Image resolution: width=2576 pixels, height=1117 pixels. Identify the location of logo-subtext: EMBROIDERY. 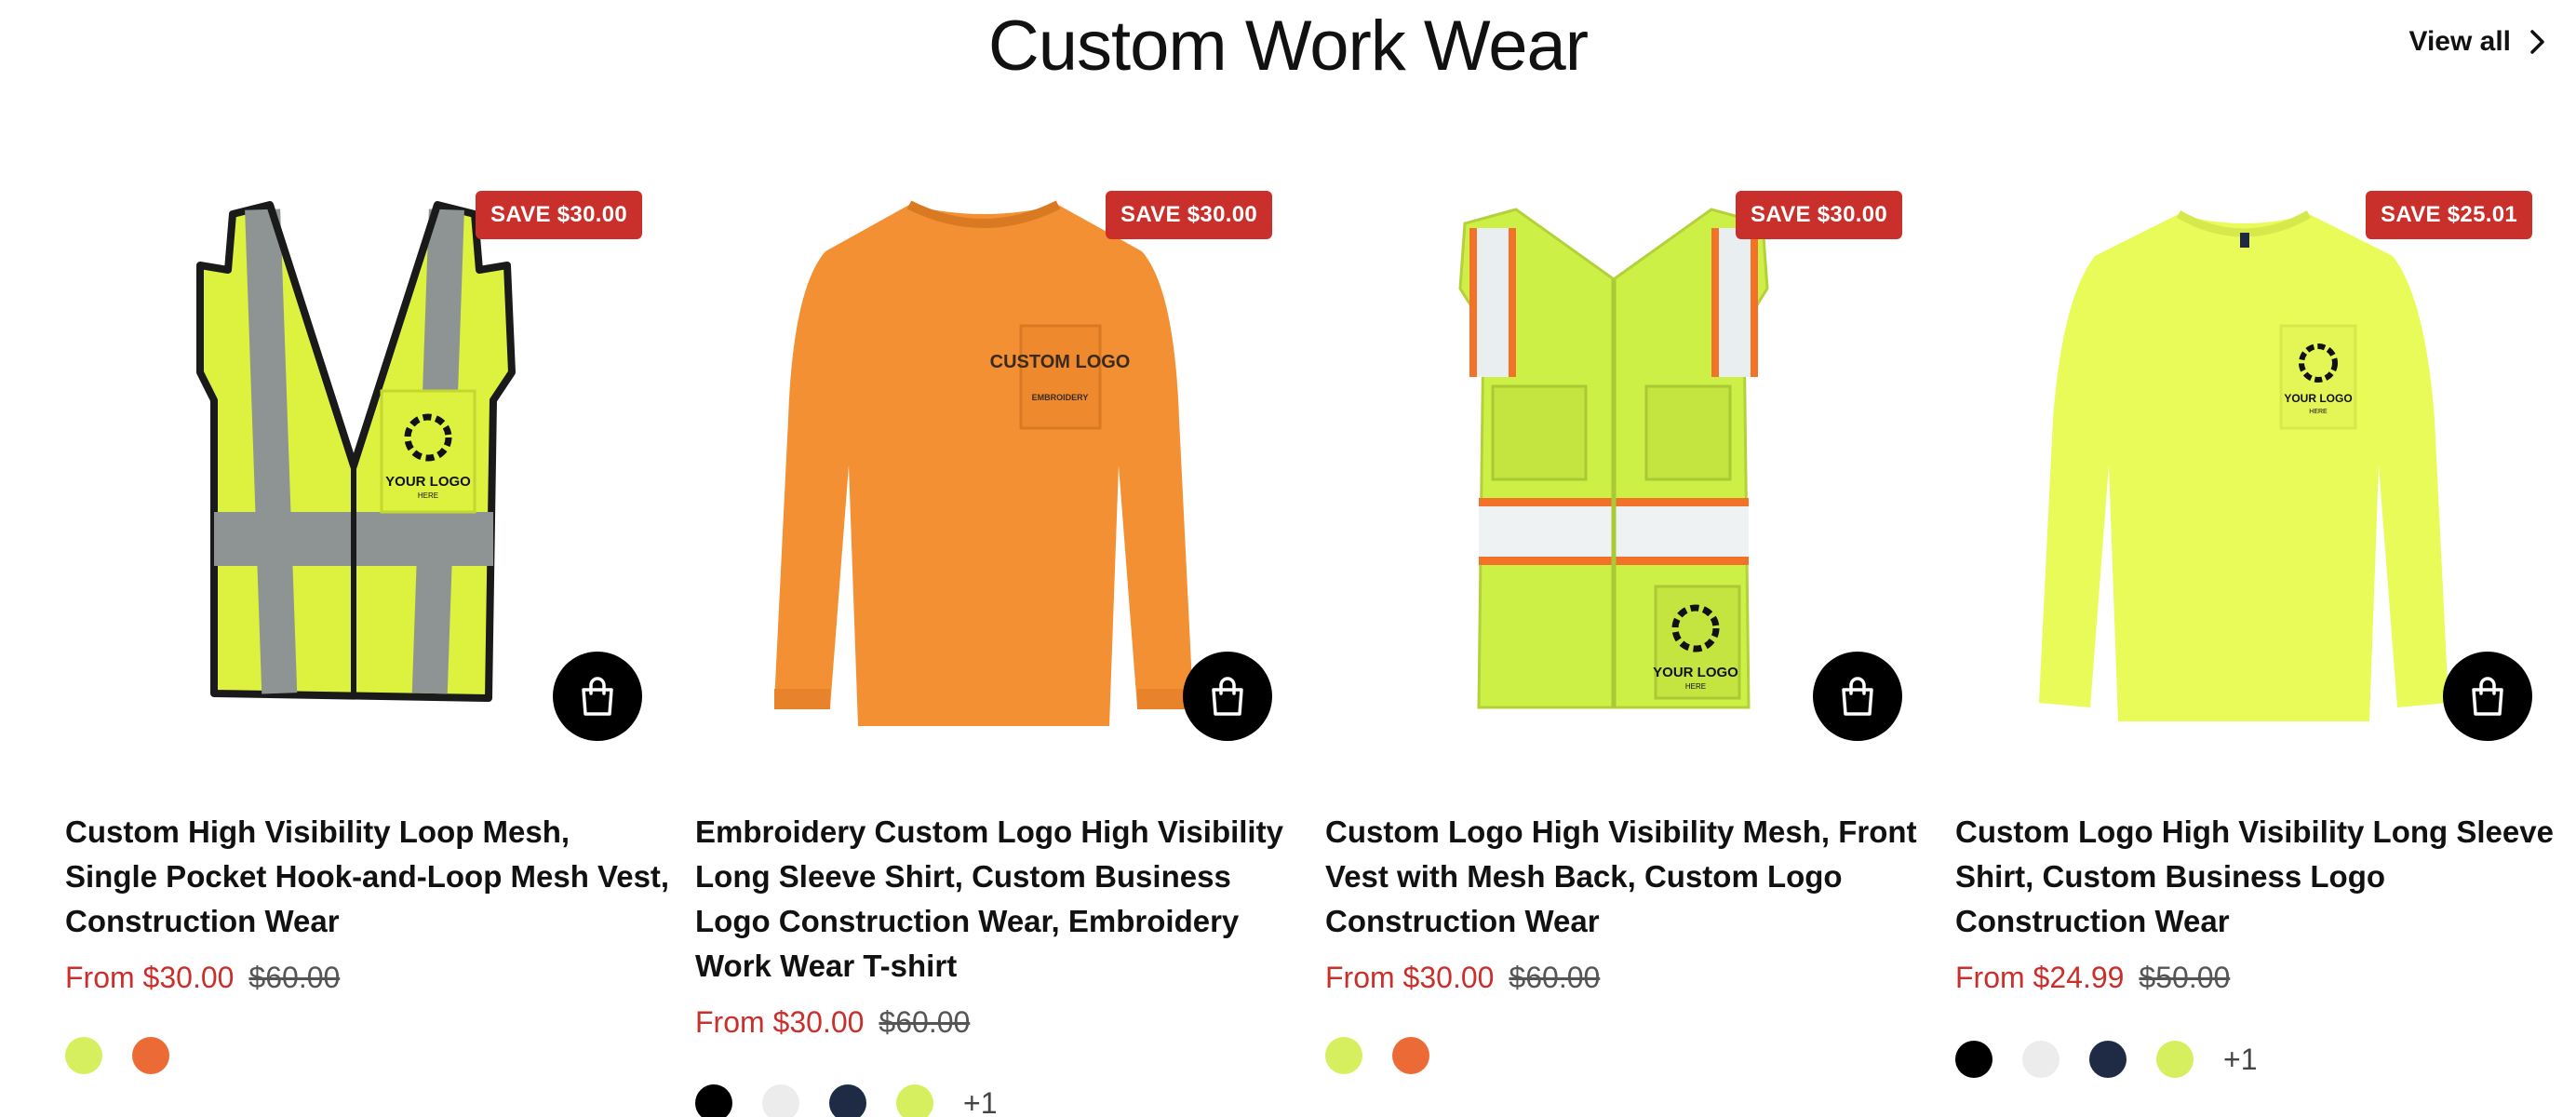
(1060, 397).